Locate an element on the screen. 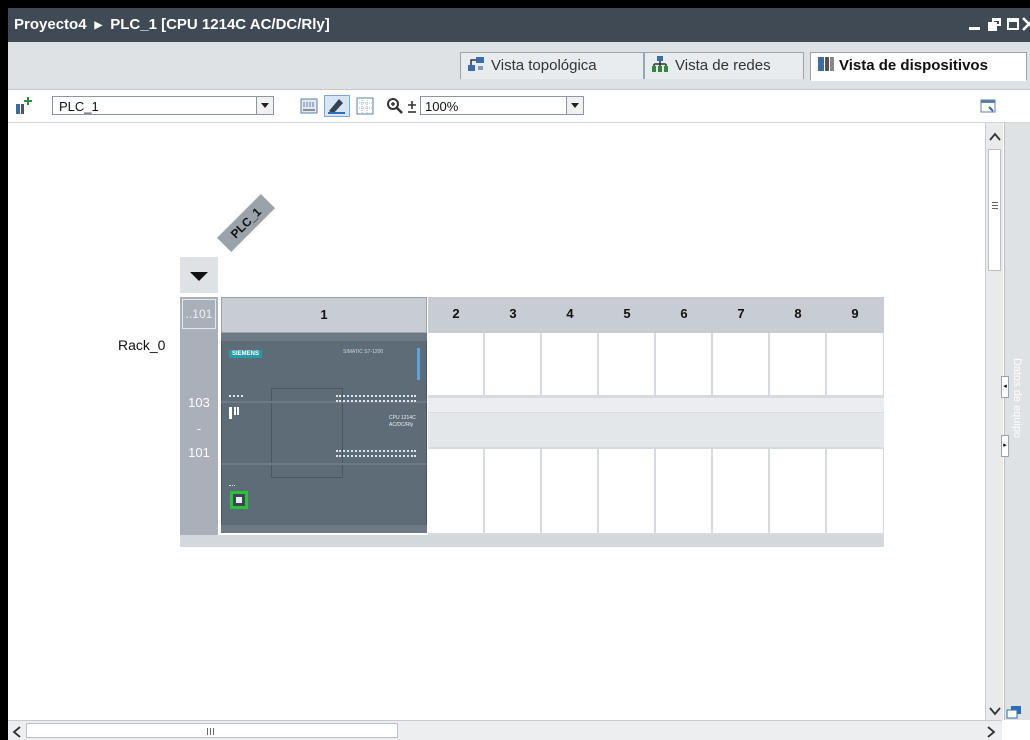  tab-topology-view: Vista topológica is located at coordinates (552, 65).